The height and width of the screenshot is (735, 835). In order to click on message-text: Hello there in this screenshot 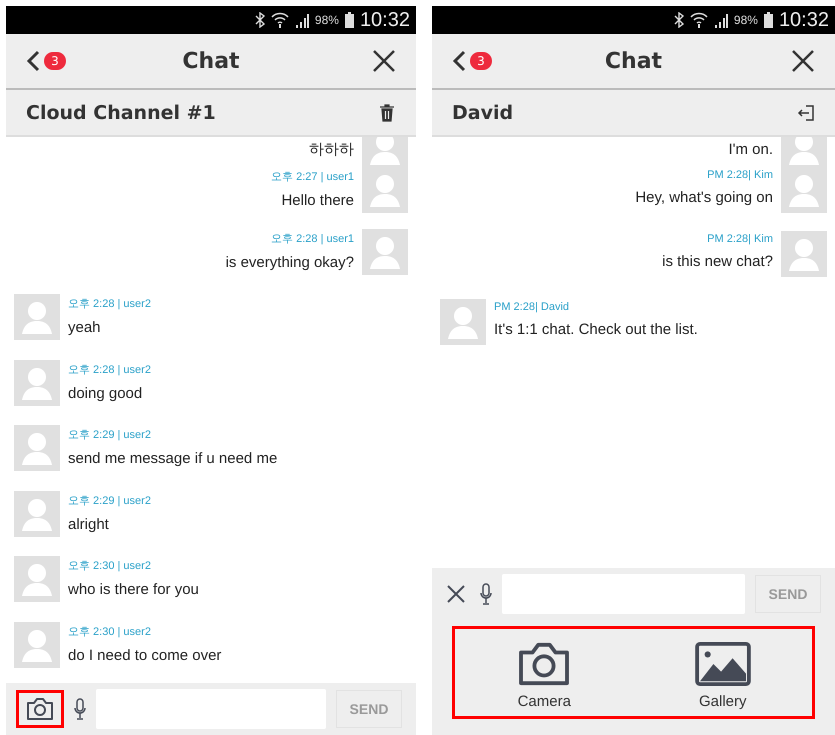, I will do `click(317, 200)`.